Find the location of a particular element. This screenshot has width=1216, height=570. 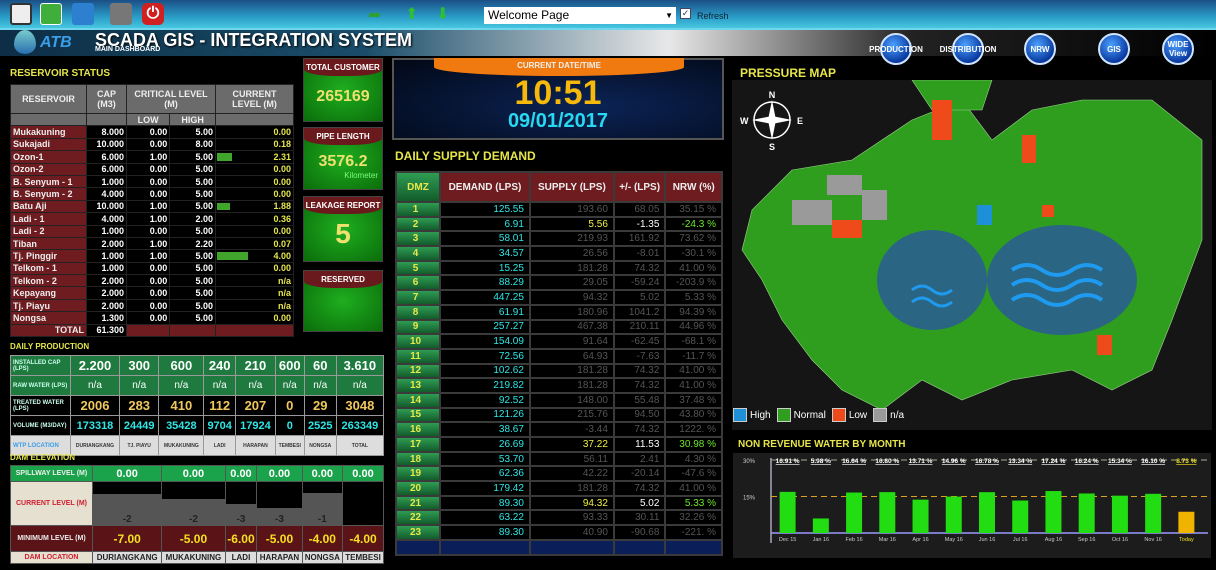

reservoir-row: Telkom - 2 2.000 0.00 5.00 n/a is located at coordinates (152, 281).